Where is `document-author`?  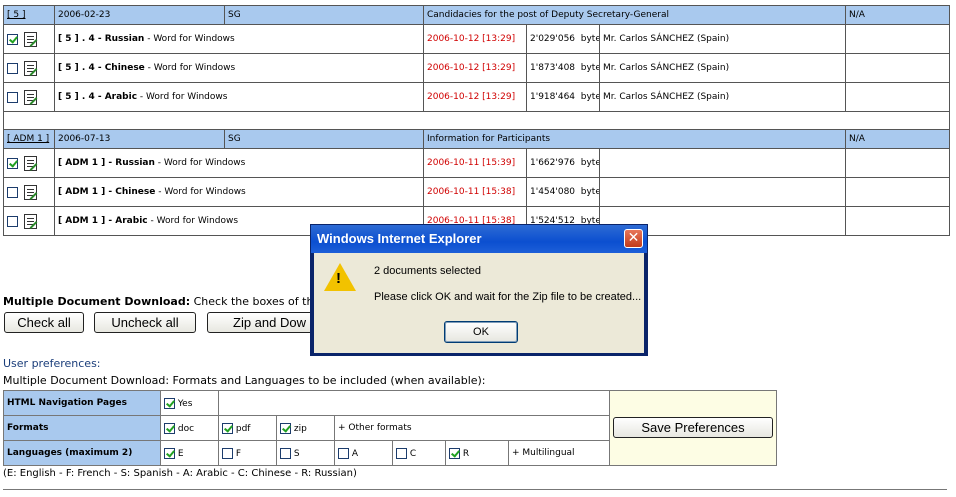
document-author is located at coordinates (722, 163).